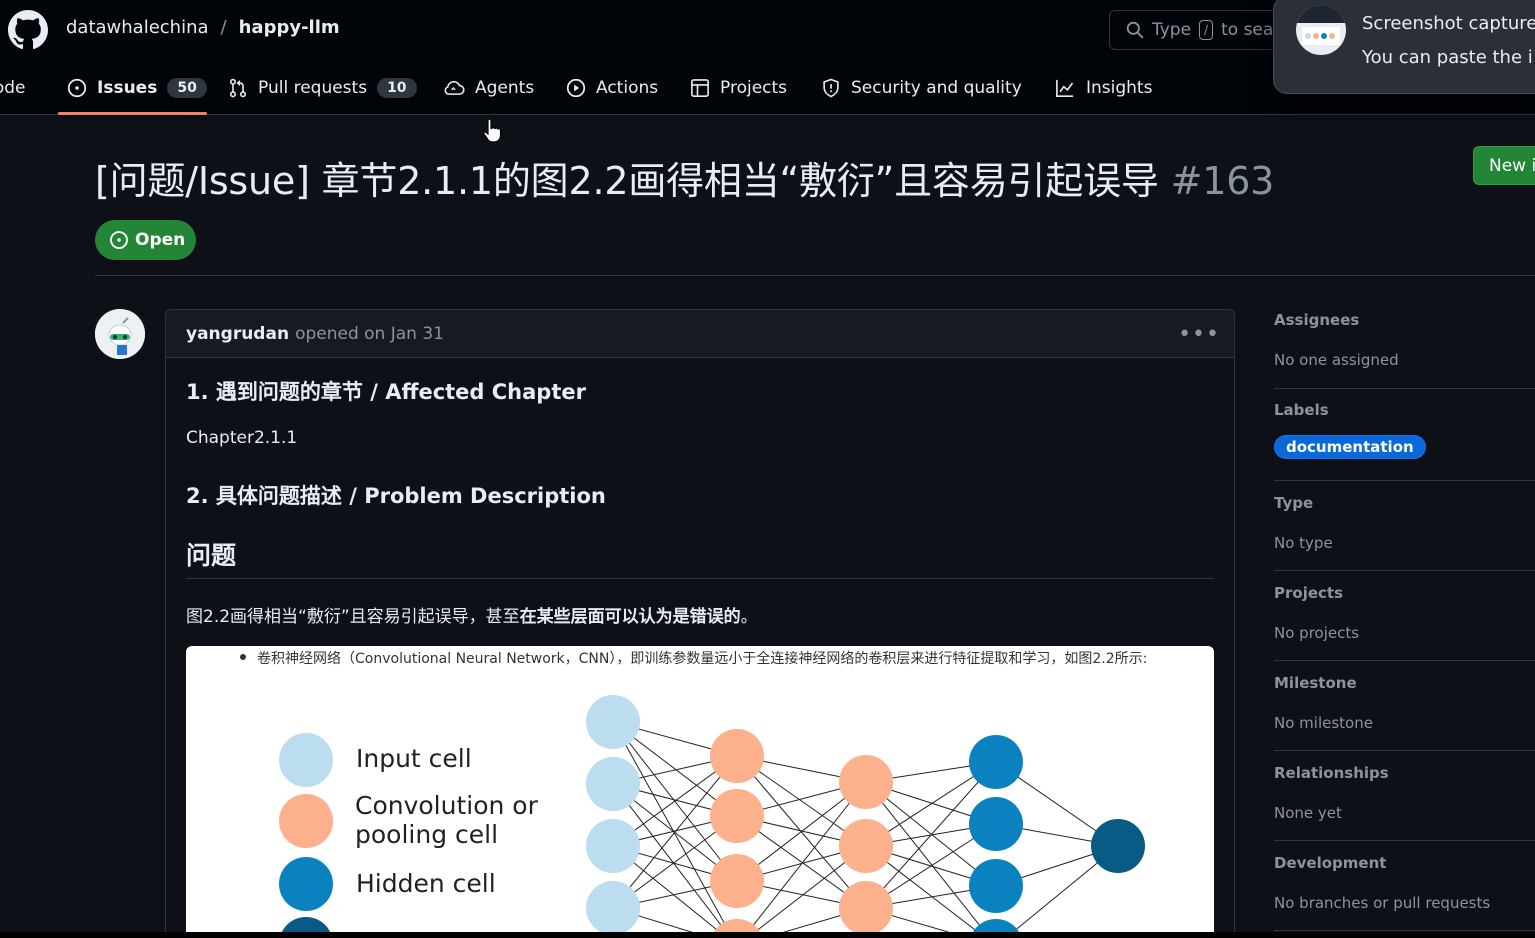 The image size is (1535, 938). I want to click on legend-hidden-swatch, so click(306, 884).